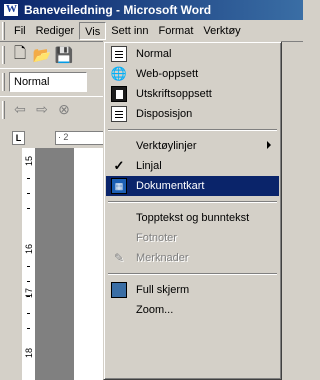  I want to click on menu-item-full-screen: Full skjerm, so click(192, 290).